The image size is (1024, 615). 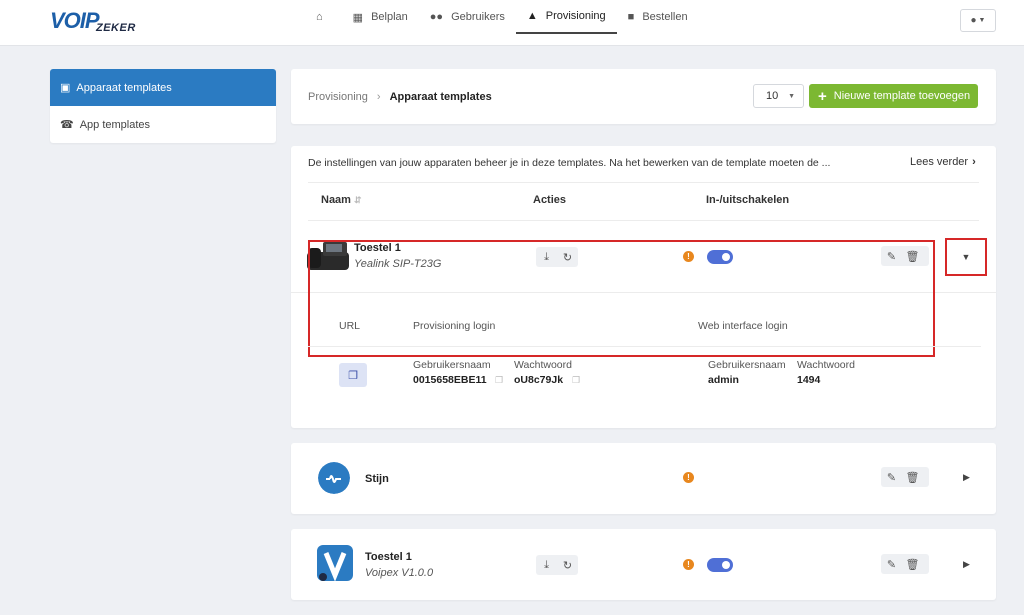 I want to click on prov-password-label: Wachtwoord, so click(x=543, y=365).